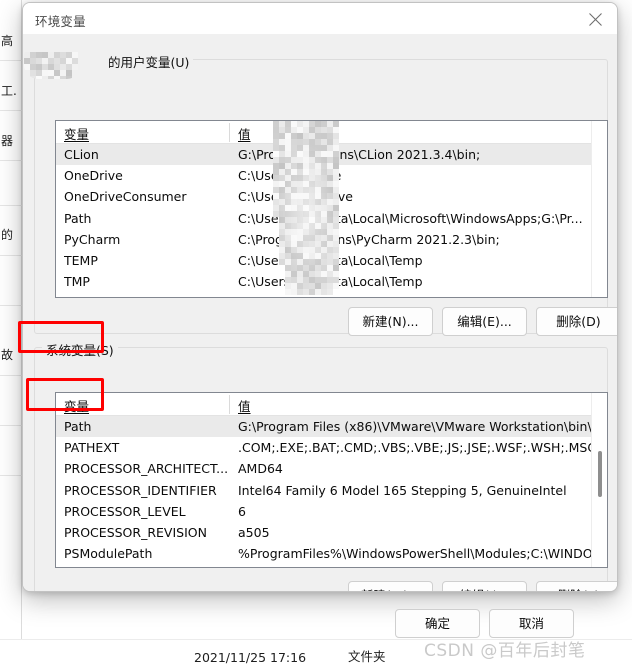 The height and width of the screenshot is (666, 632). I want to click on close-icon, so click(595, 18).